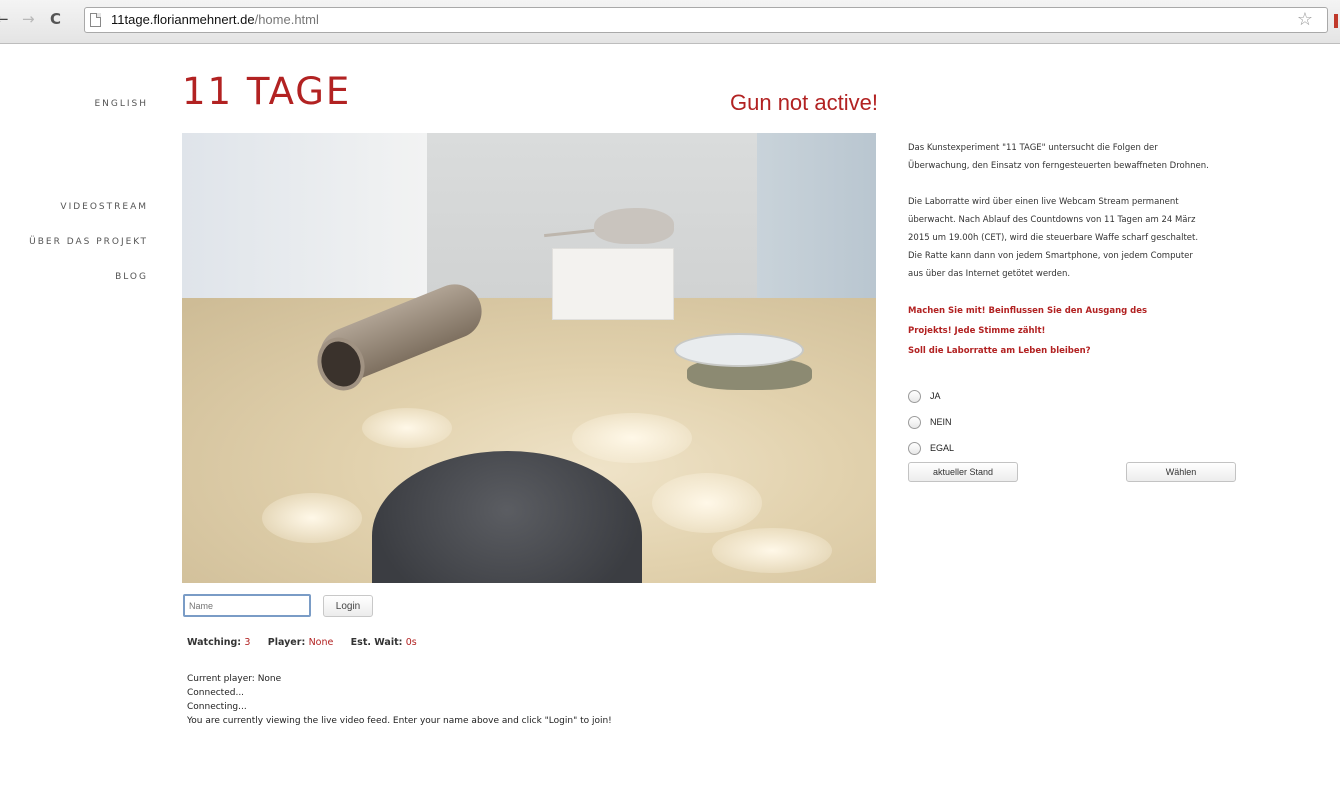 This screenshot has width=1340, height=795. What do you see at coordinates (634, 226) in the screenshot?
I see `lab-rat` at bounding box center [634, 226].